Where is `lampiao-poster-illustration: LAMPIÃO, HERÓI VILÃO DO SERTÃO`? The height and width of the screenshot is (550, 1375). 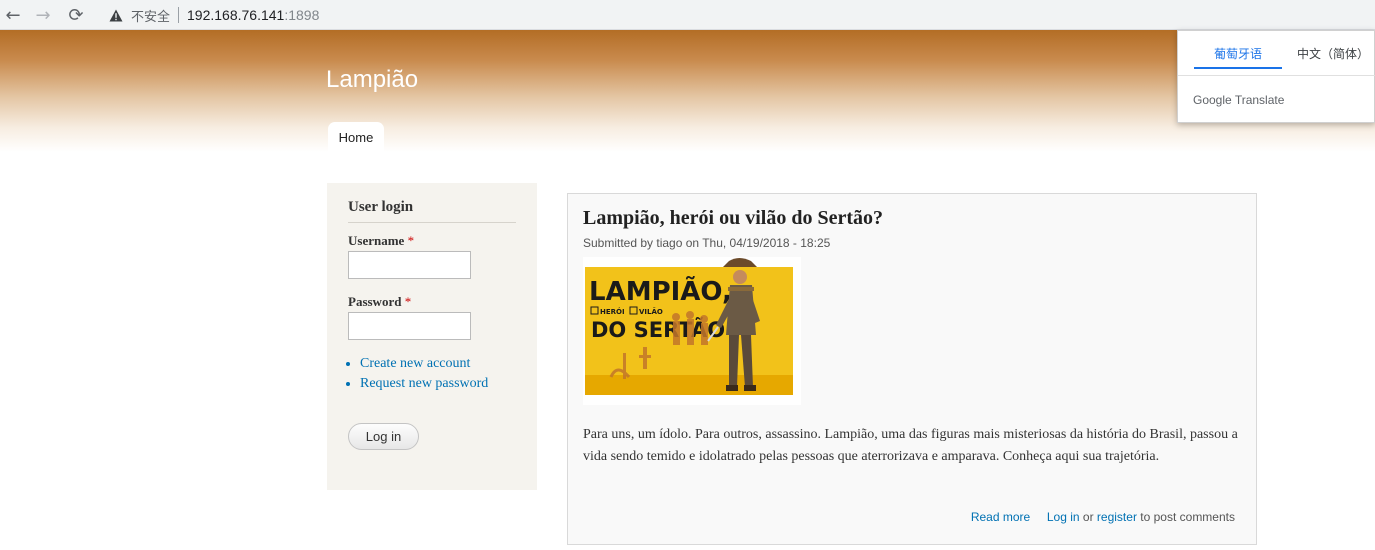
lampiao-poster-illustration: LAMPIÃO, HERÓI VILÃO DO SERTÃO is located at coordinates (692, 331).